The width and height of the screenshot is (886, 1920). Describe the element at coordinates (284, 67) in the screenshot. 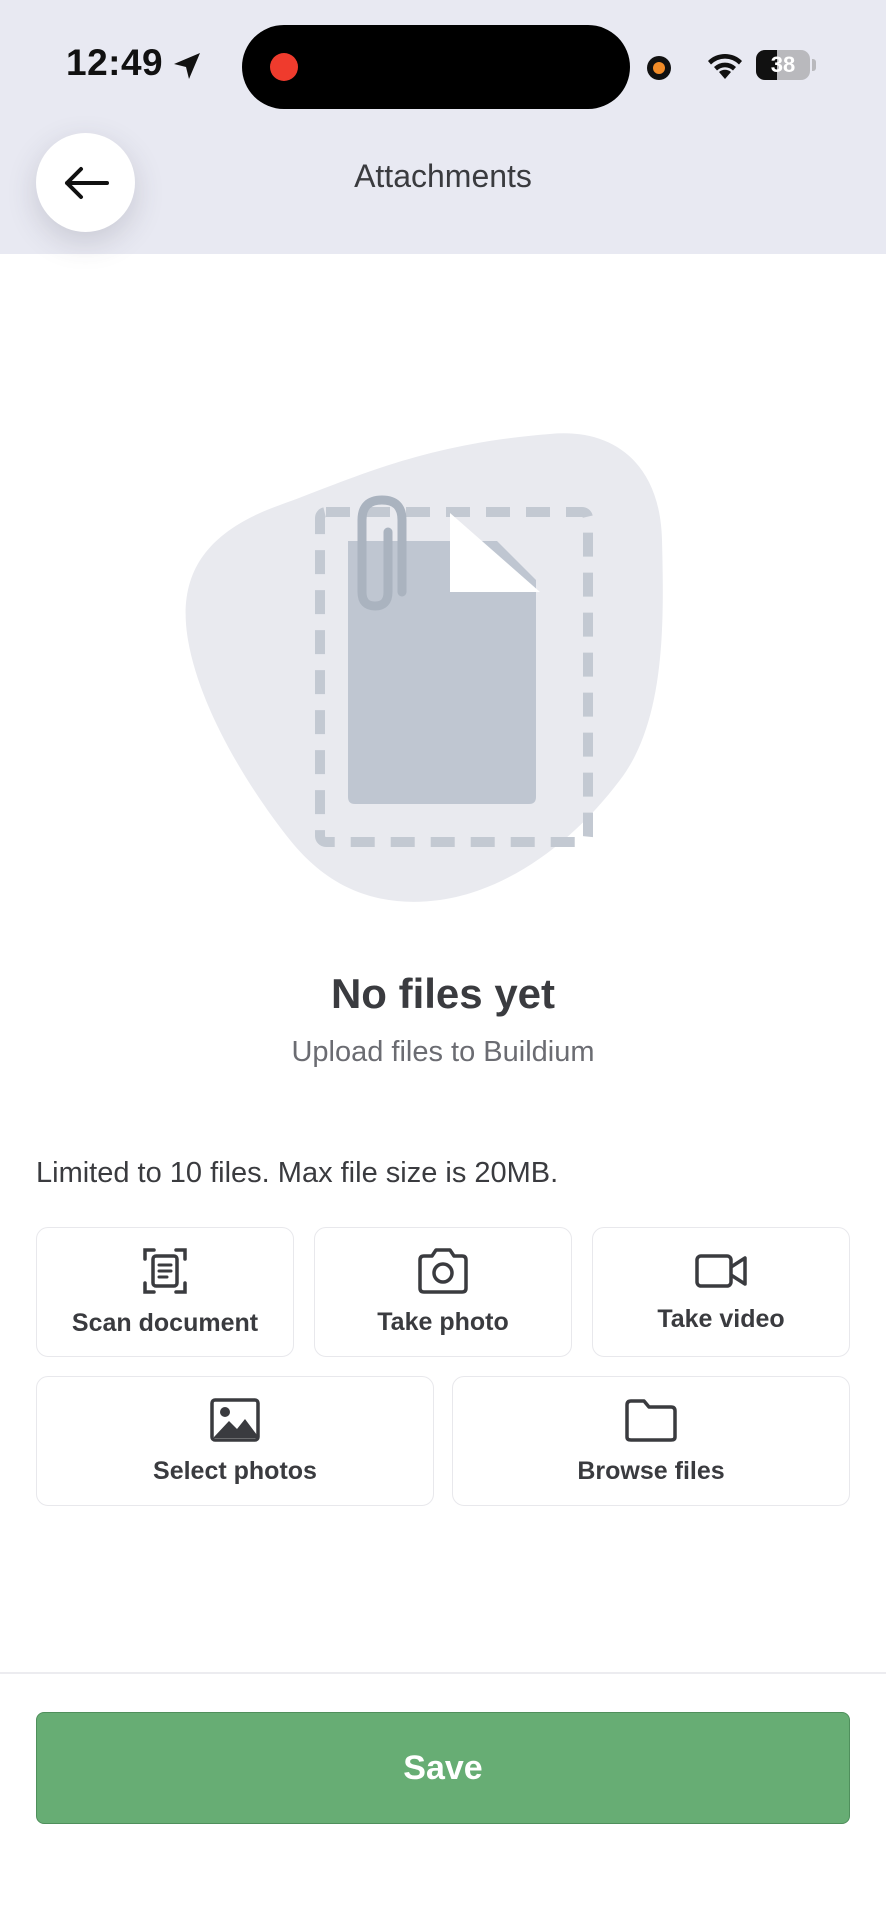

I see `recording-indicator-icon` at that location.